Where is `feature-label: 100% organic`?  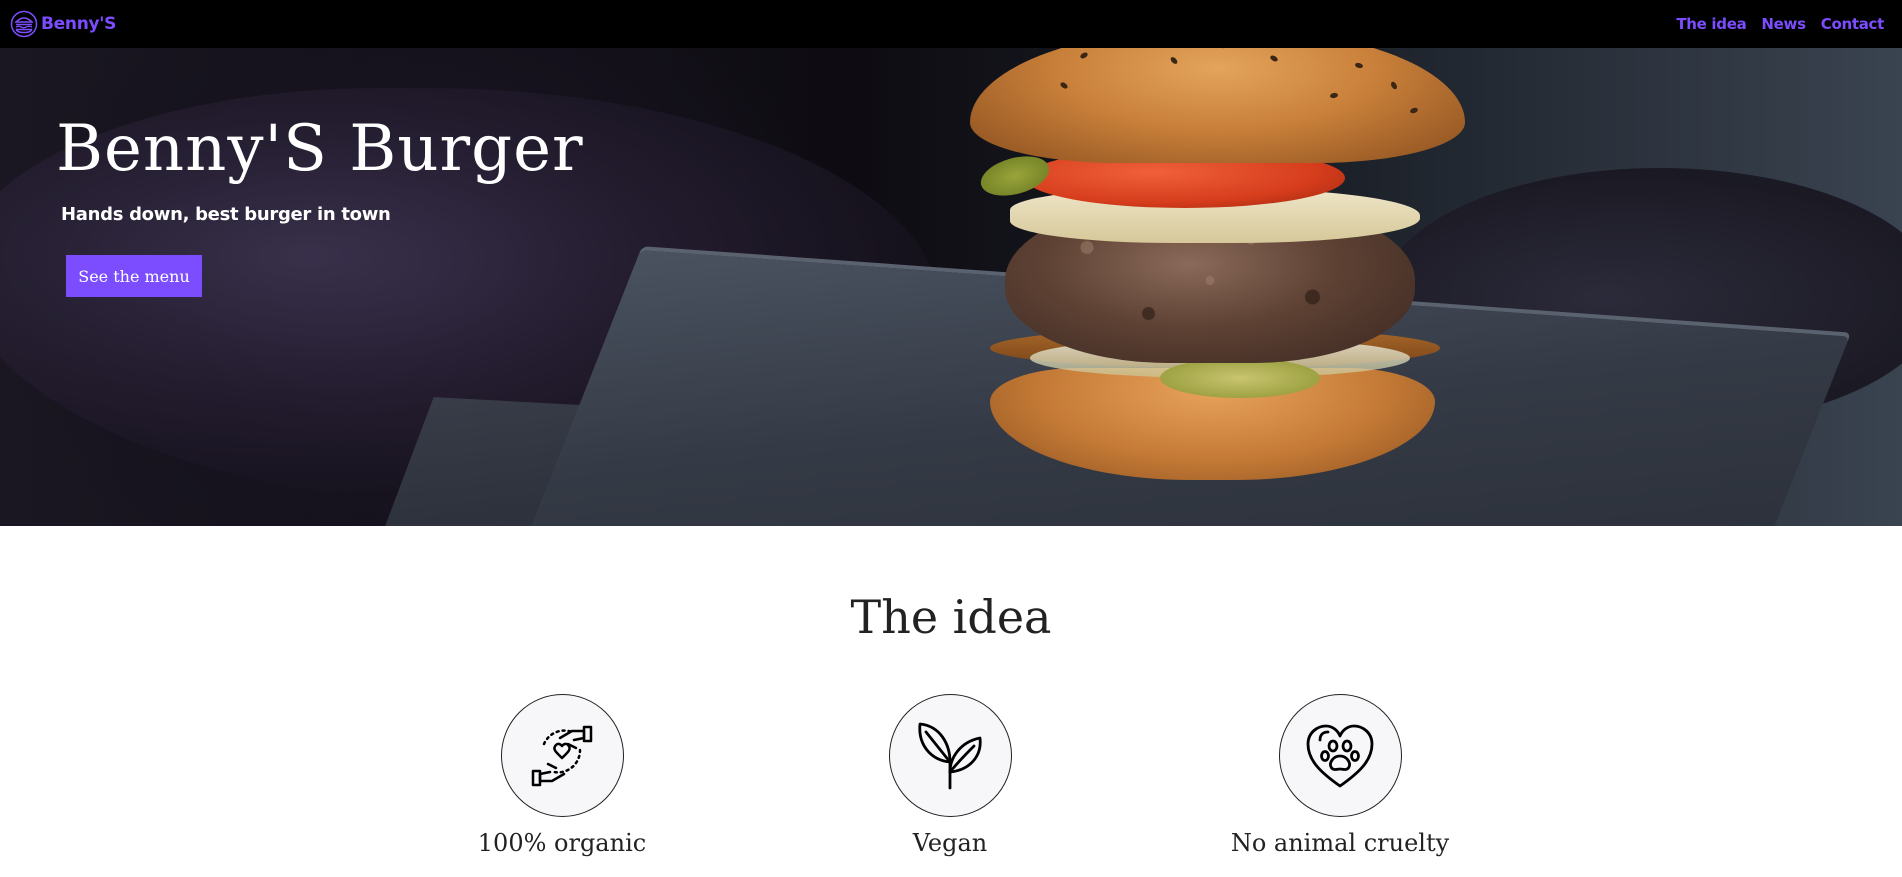 feature-label: 100% organic is located at coordinates (562, 843).